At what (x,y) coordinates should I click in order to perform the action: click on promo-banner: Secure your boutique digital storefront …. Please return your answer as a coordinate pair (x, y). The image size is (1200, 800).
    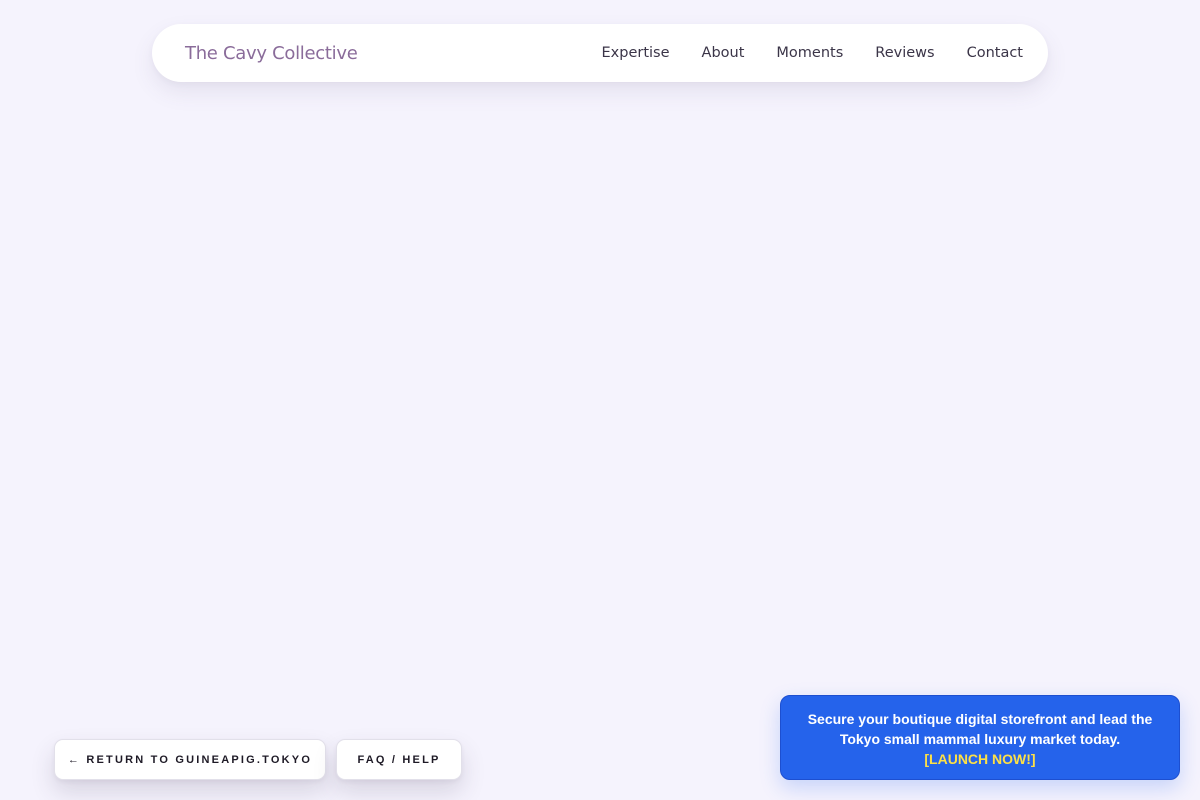
    Looking at the image, I should click on (980, 737).